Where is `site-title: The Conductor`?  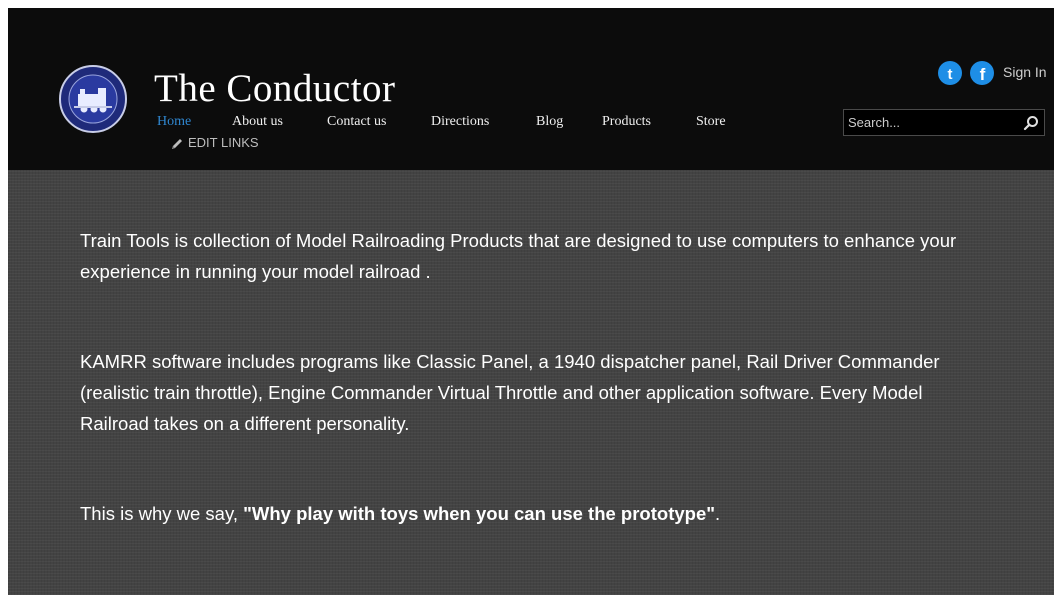
site-title: The Conductor is located at coordinates (275, 88).